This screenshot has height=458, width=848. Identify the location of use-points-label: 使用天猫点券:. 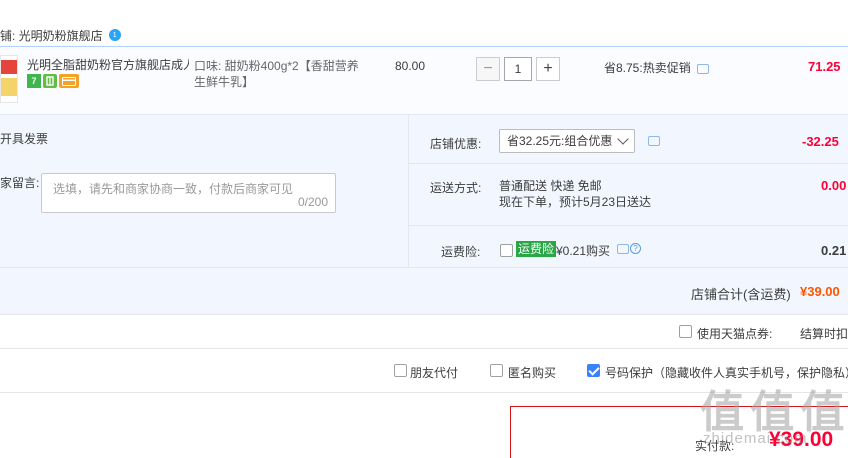
(734, 333).